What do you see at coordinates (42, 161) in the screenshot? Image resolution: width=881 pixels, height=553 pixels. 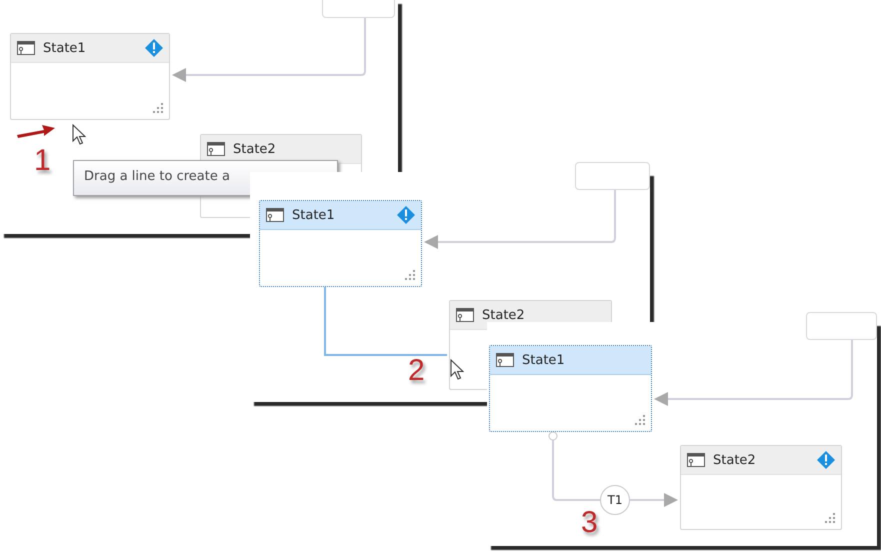 I see `step-number: 1` at bounding box center [42, 161].